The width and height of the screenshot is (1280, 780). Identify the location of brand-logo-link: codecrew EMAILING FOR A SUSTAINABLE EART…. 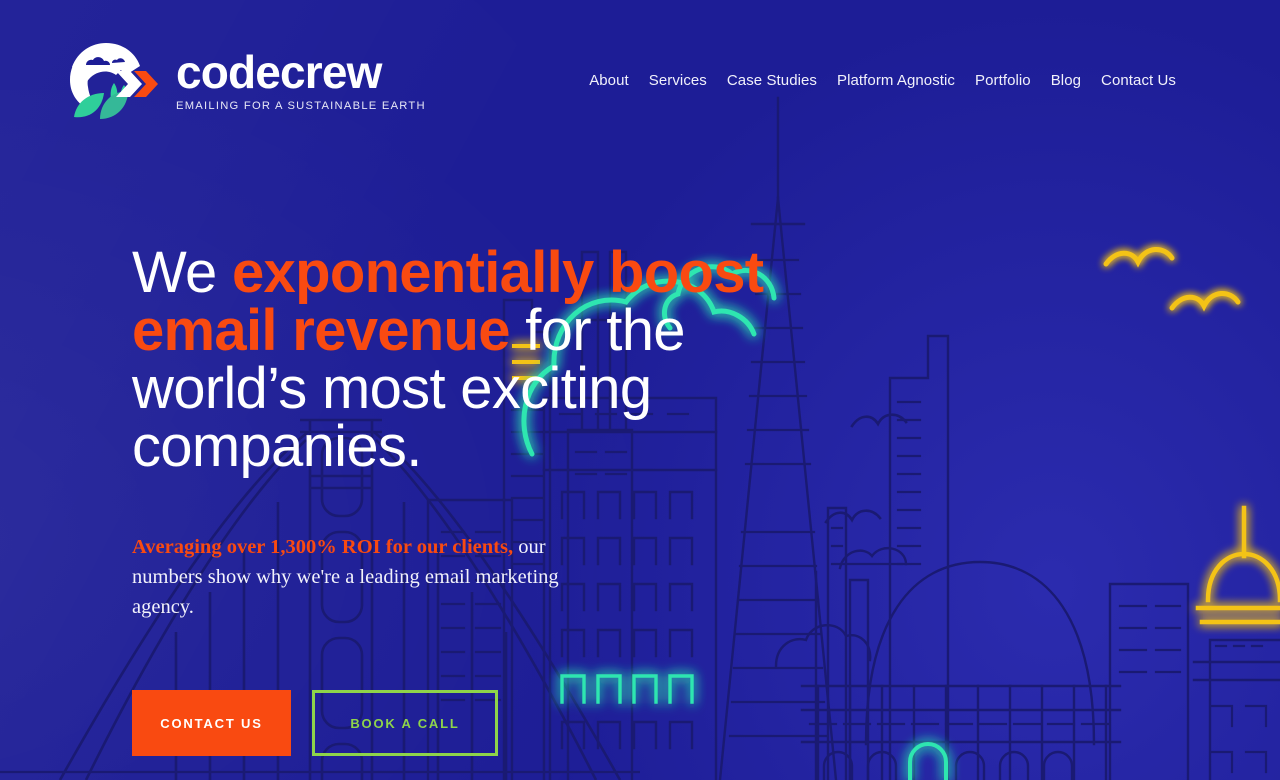
(243, 80).